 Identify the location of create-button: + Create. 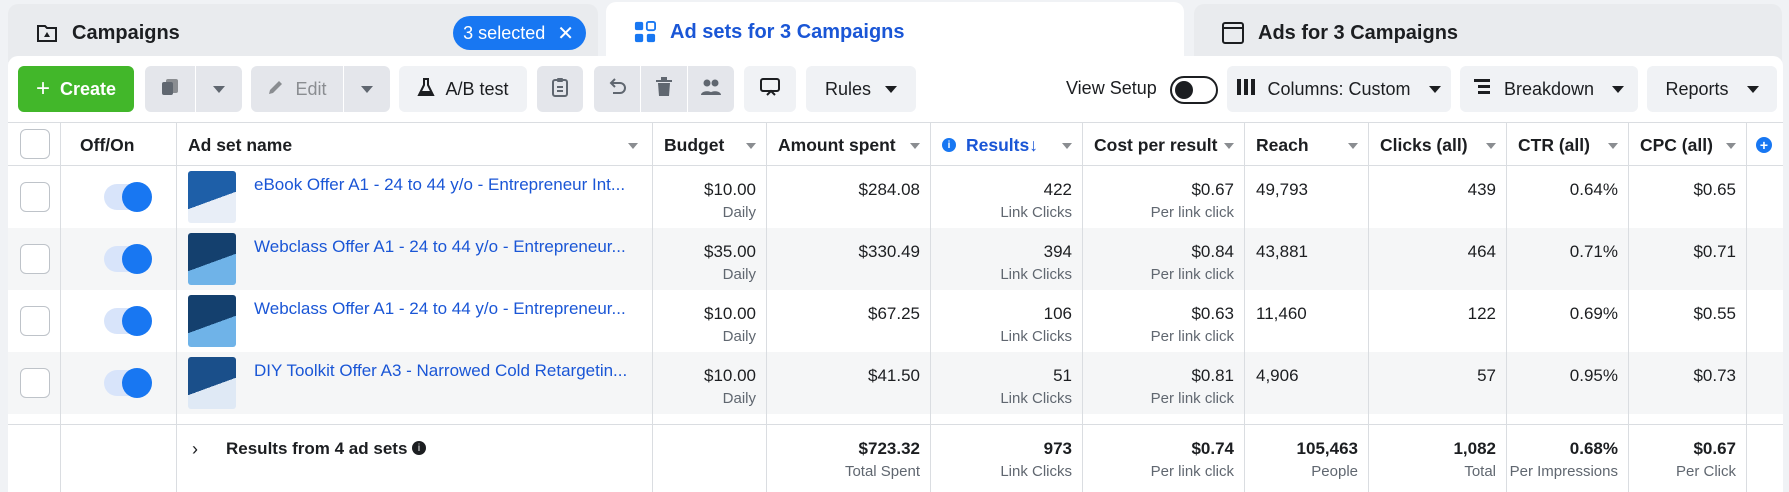
(76, 89).